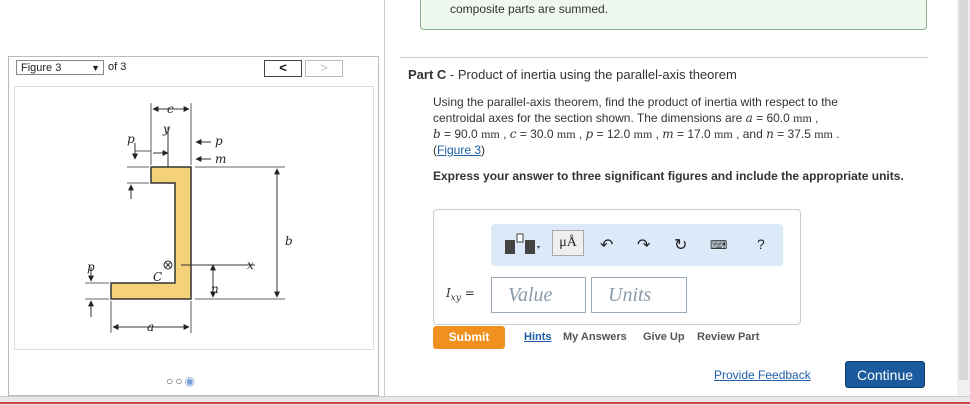 The height and width of the screenshot is (405, 970). I want to click on chevron-down-icon: ▼, so click(95, 68).